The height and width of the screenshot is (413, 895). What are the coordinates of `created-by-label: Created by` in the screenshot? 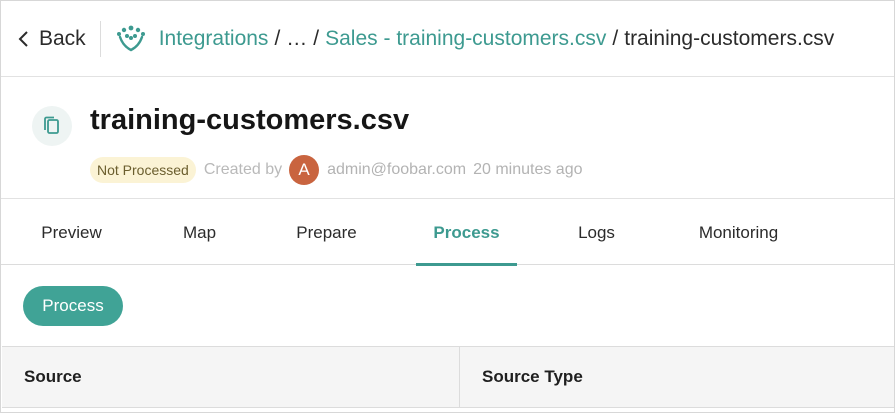 It's located at (243, 169).